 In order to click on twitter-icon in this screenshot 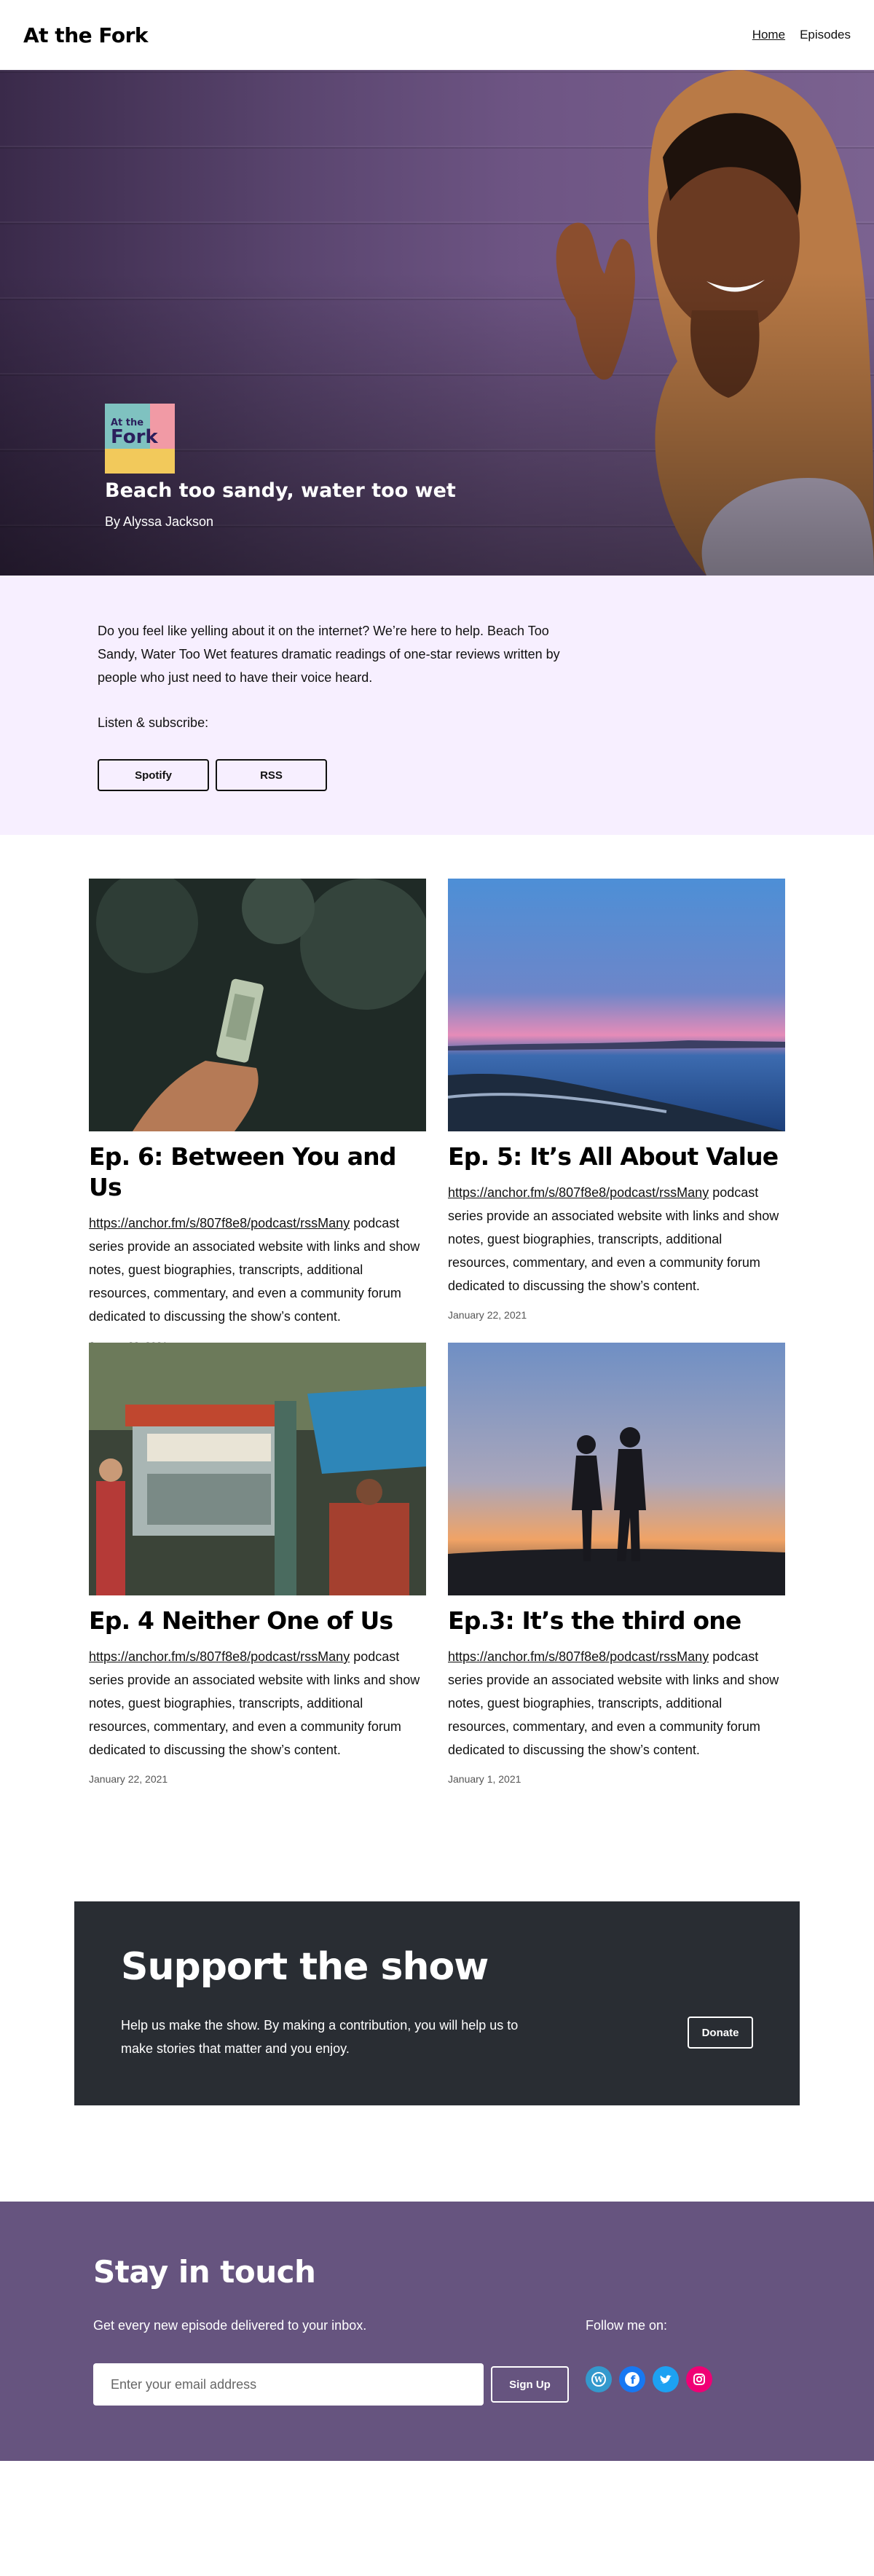, I will do `click(666, 2379)`.